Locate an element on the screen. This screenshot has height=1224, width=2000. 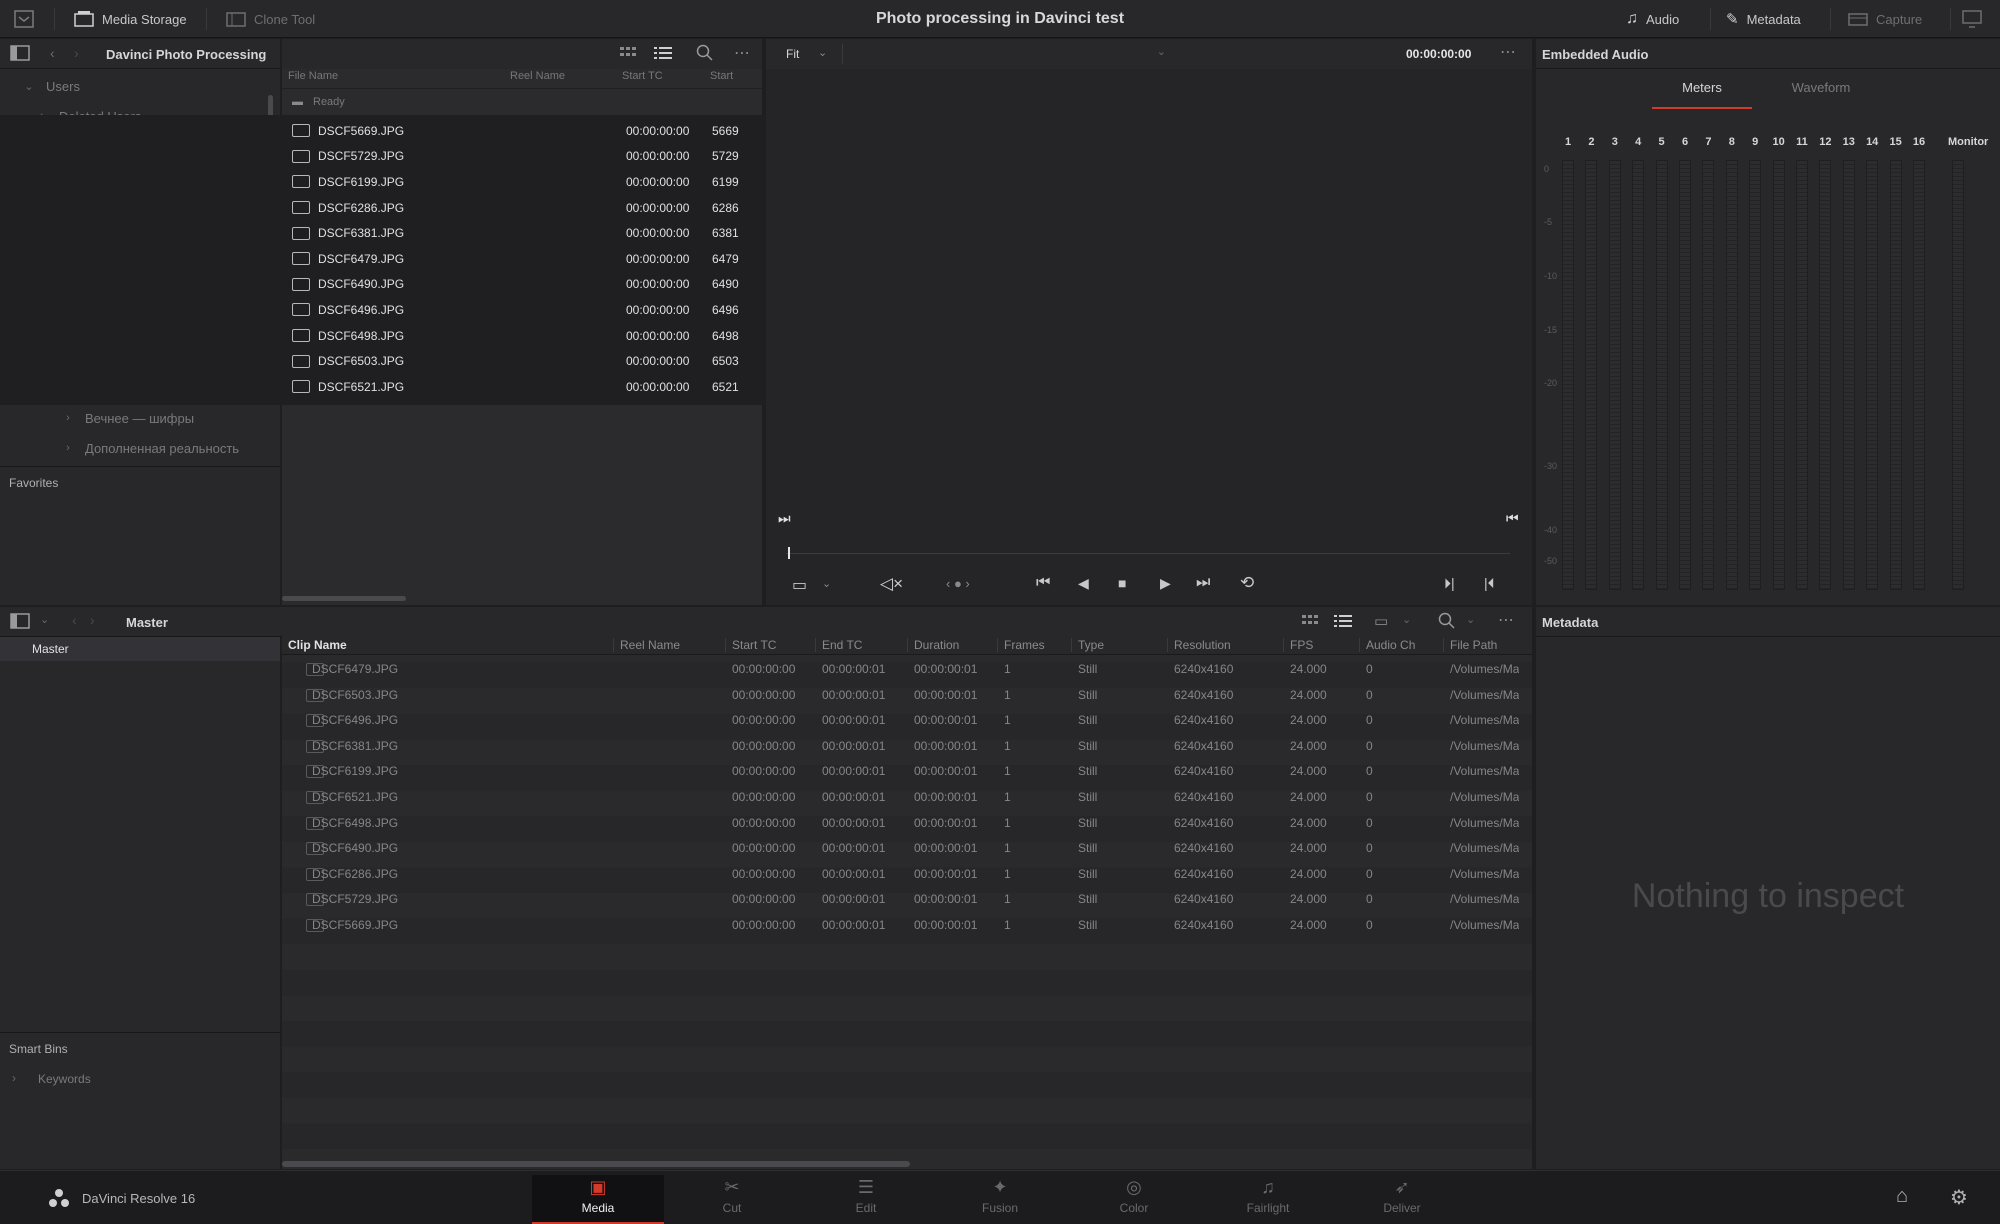
mute-icon: ◁× is located at coordinates (891, 584).